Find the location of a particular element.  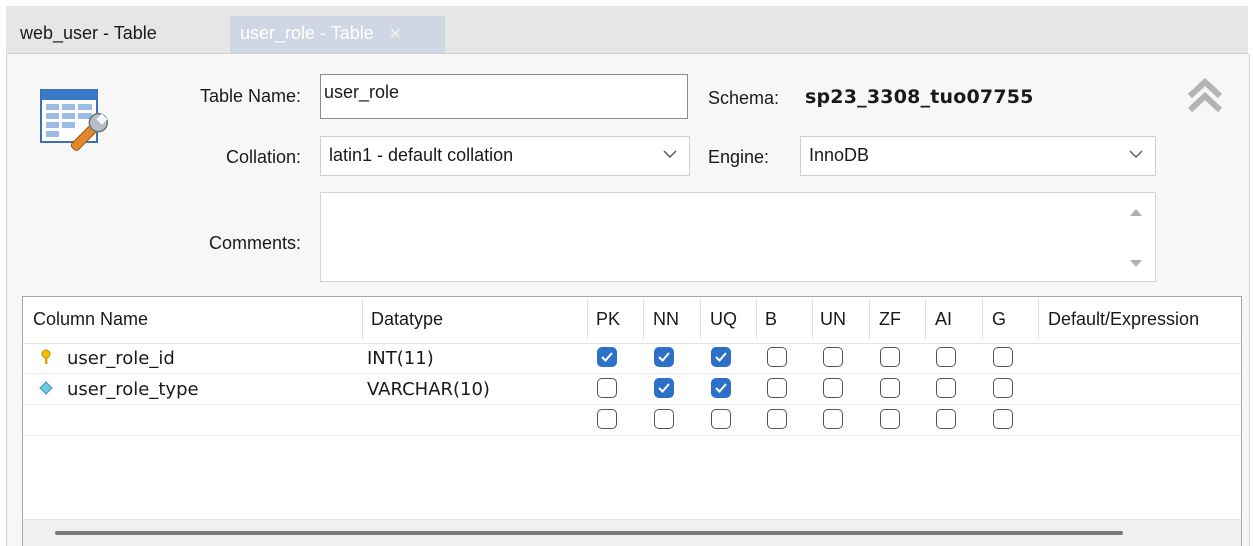

column-name-cell: user_role_id is located at coordinates (121, 358).